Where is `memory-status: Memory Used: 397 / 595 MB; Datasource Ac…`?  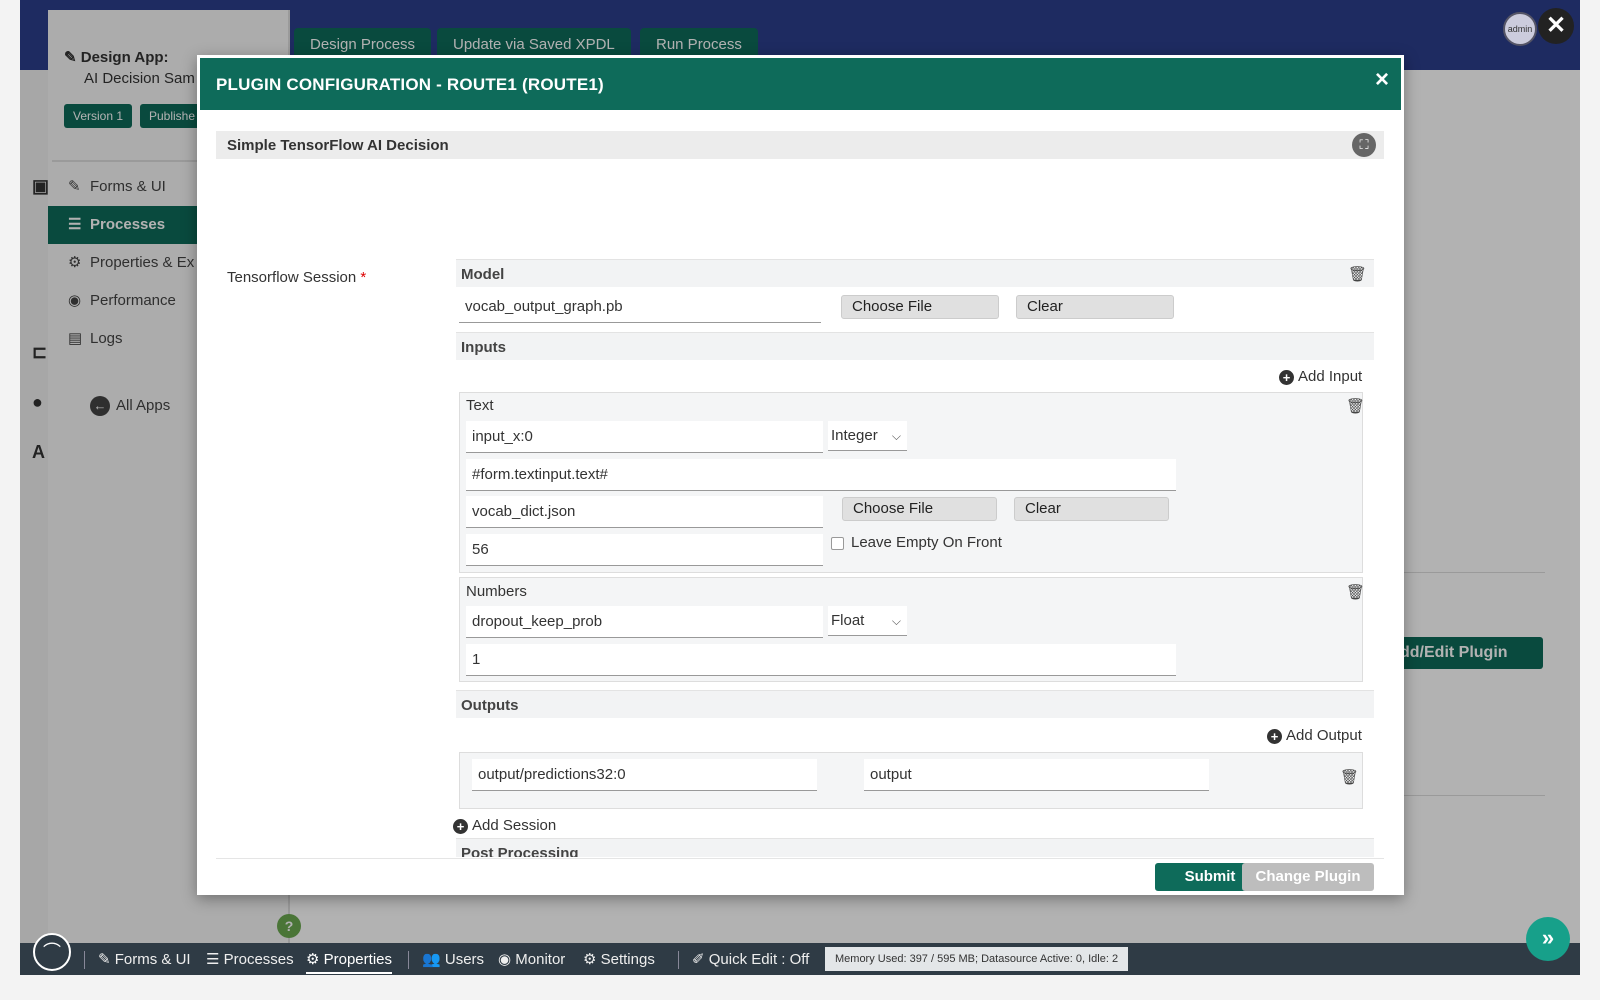
memory-status: Memory Used: 397 / 595 MB; Datasource Ac… is located at coordinates (977, 959).